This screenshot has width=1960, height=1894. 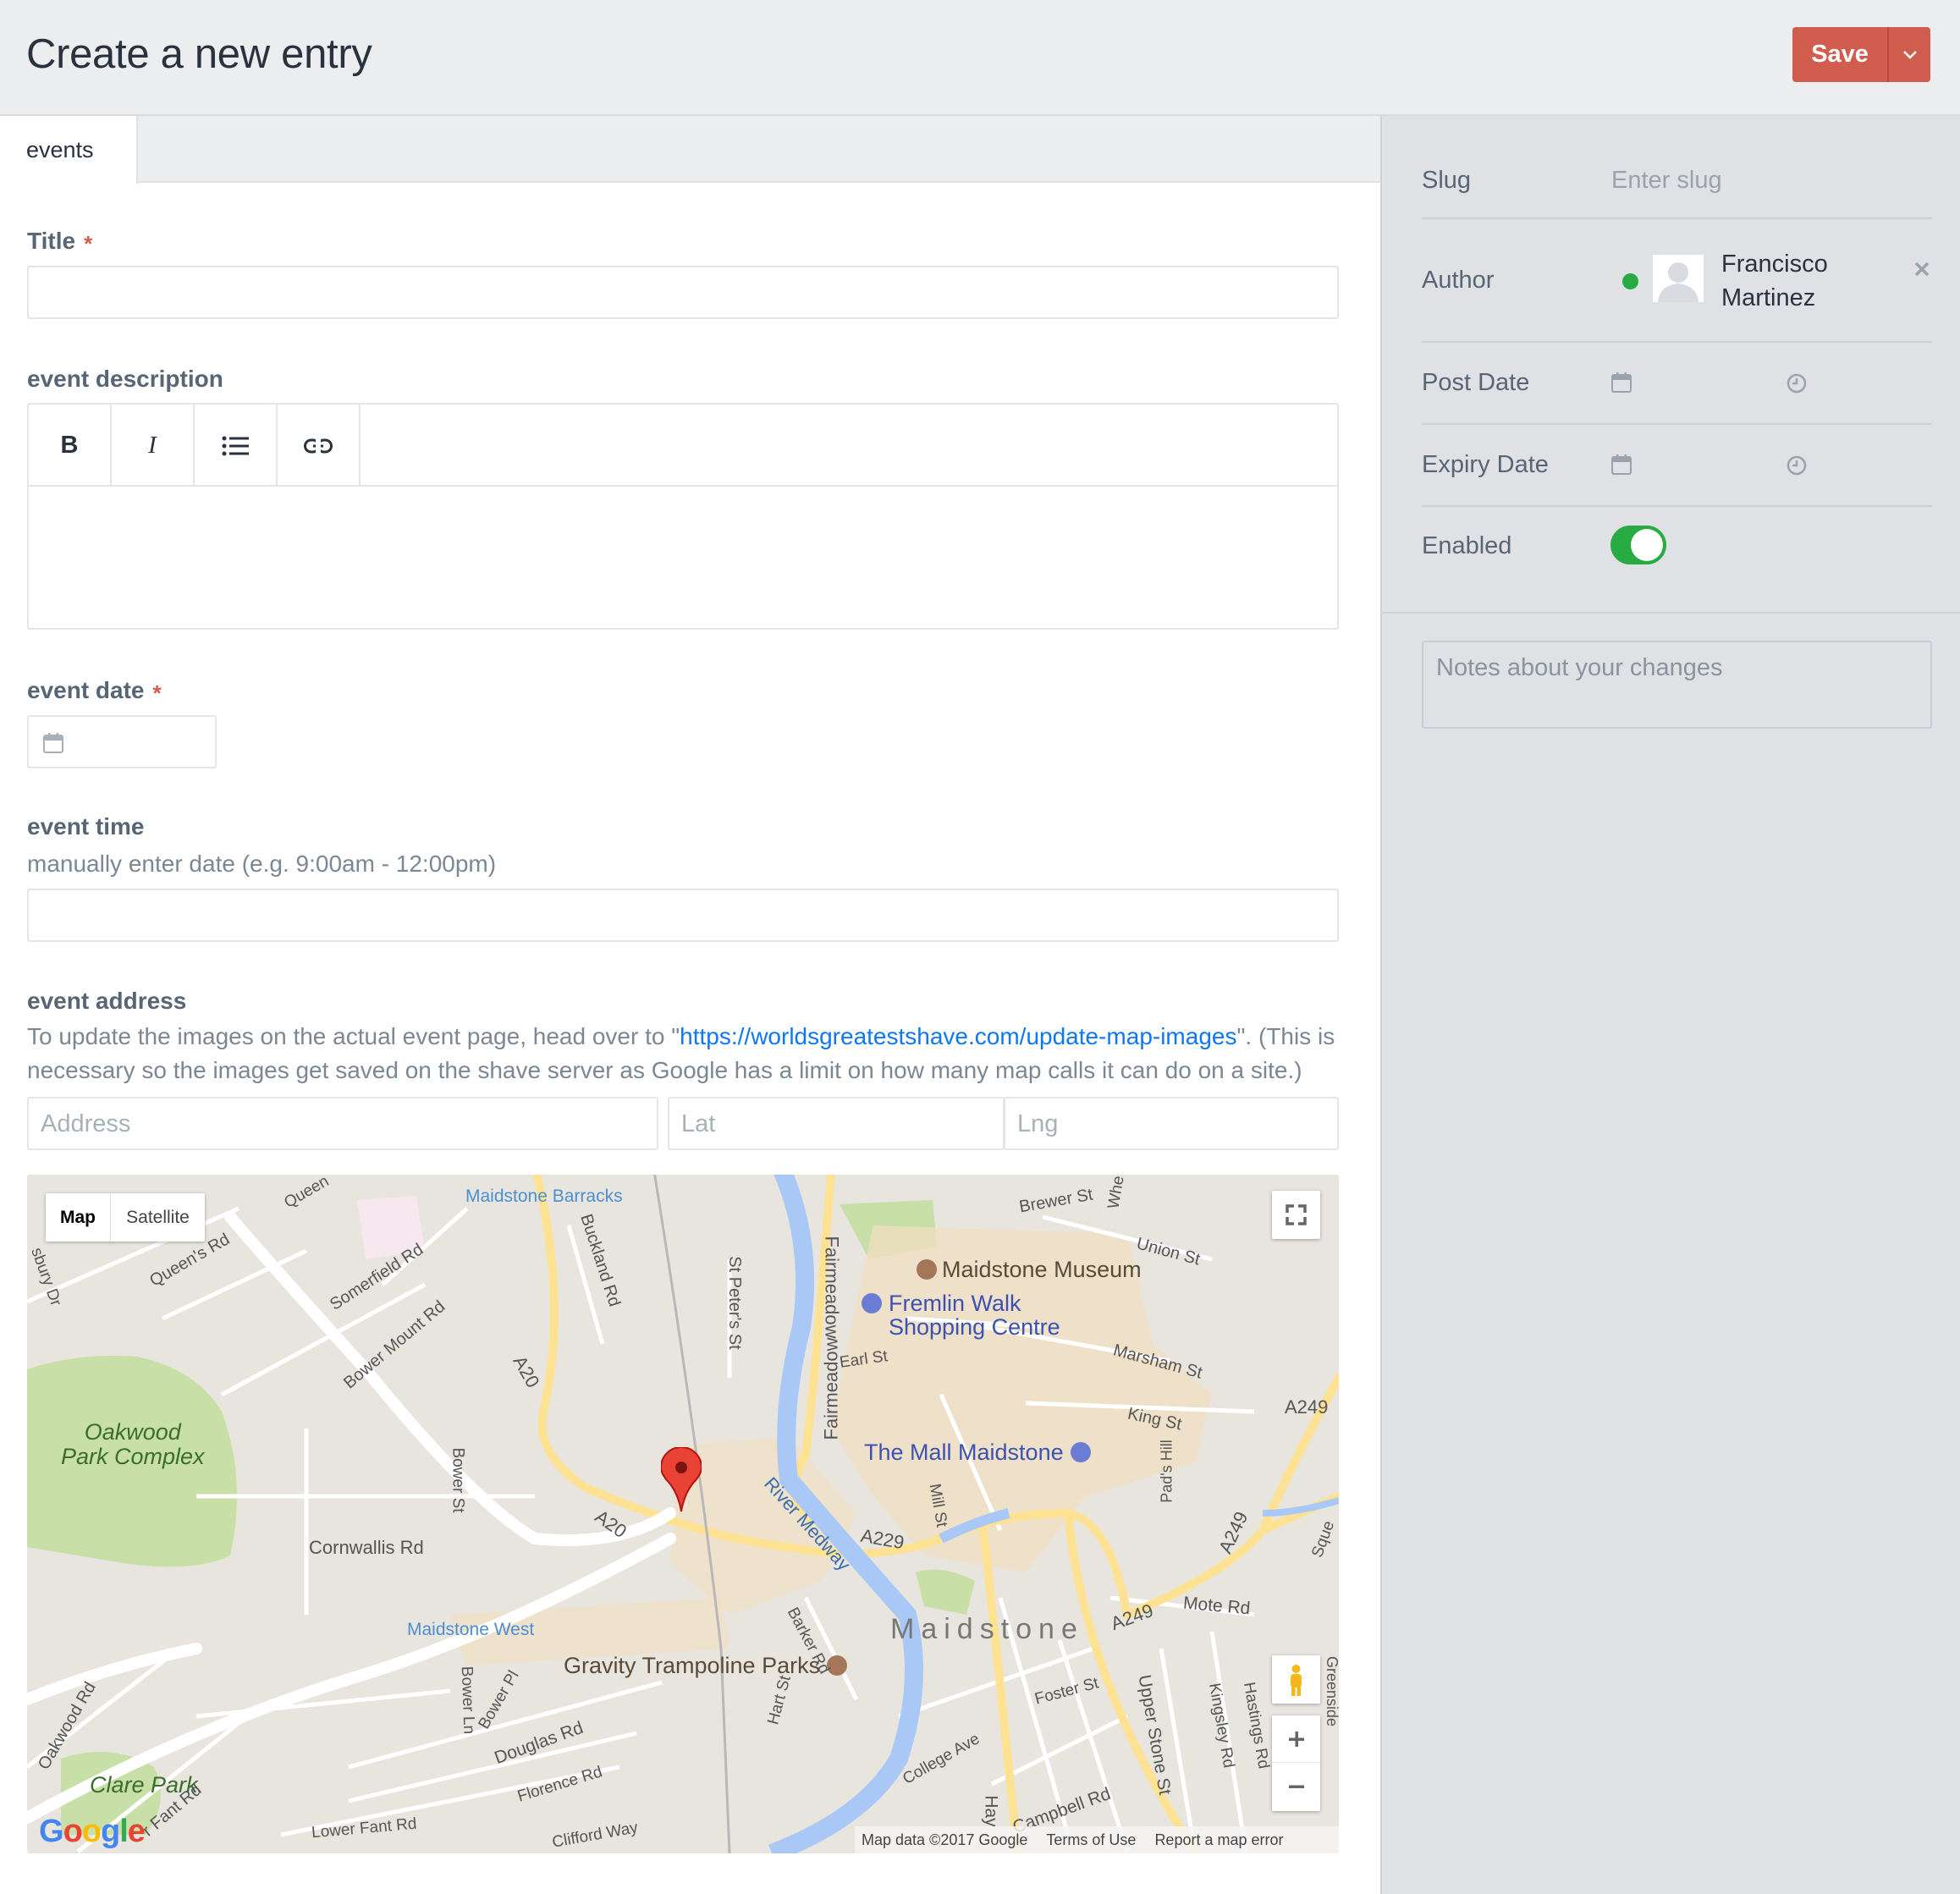 What do you see at coordinates (1774, 264) in the screenshot?
I see `author-first-name: Francisco` at bounding box center [1774, 264].